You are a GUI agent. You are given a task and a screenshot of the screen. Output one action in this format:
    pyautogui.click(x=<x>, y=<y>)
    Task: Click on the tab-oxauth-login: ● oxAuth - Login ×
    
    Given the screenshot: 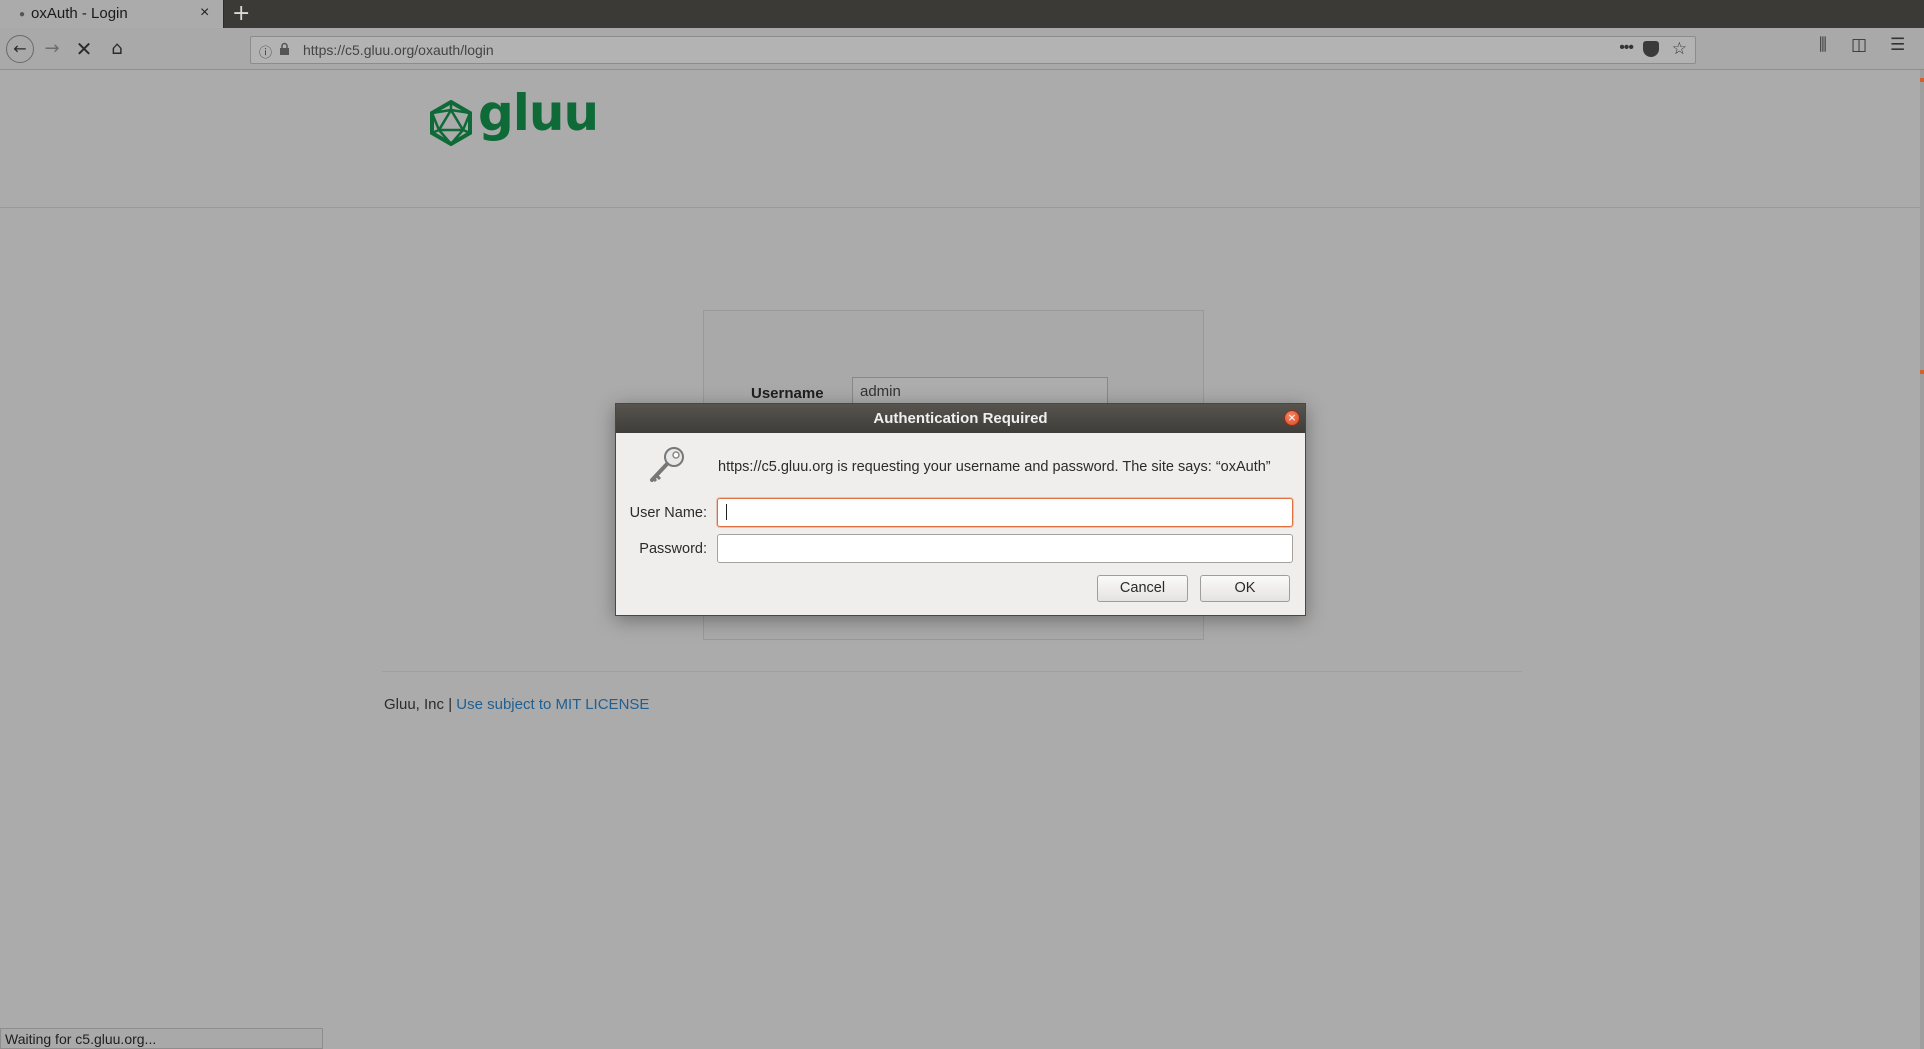 What is the action you would take?
    pyautogui.click(x=112, y=14)
    